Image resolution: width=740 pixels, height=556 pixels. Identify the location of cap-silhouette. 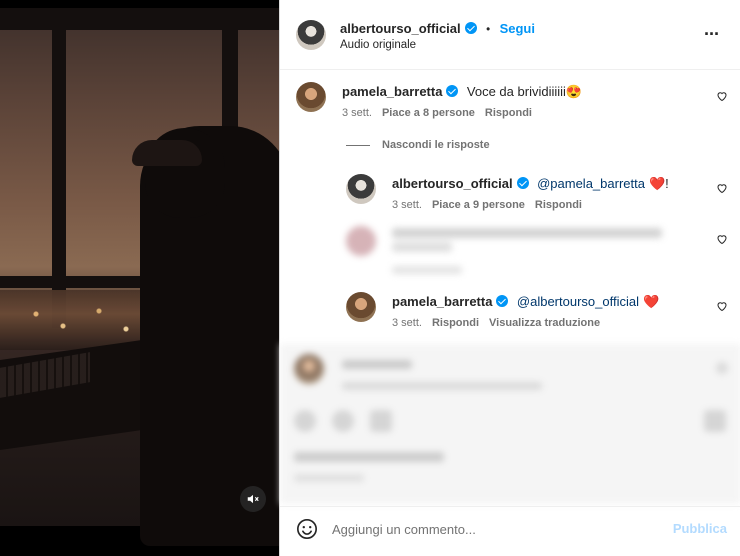
(167, 153).